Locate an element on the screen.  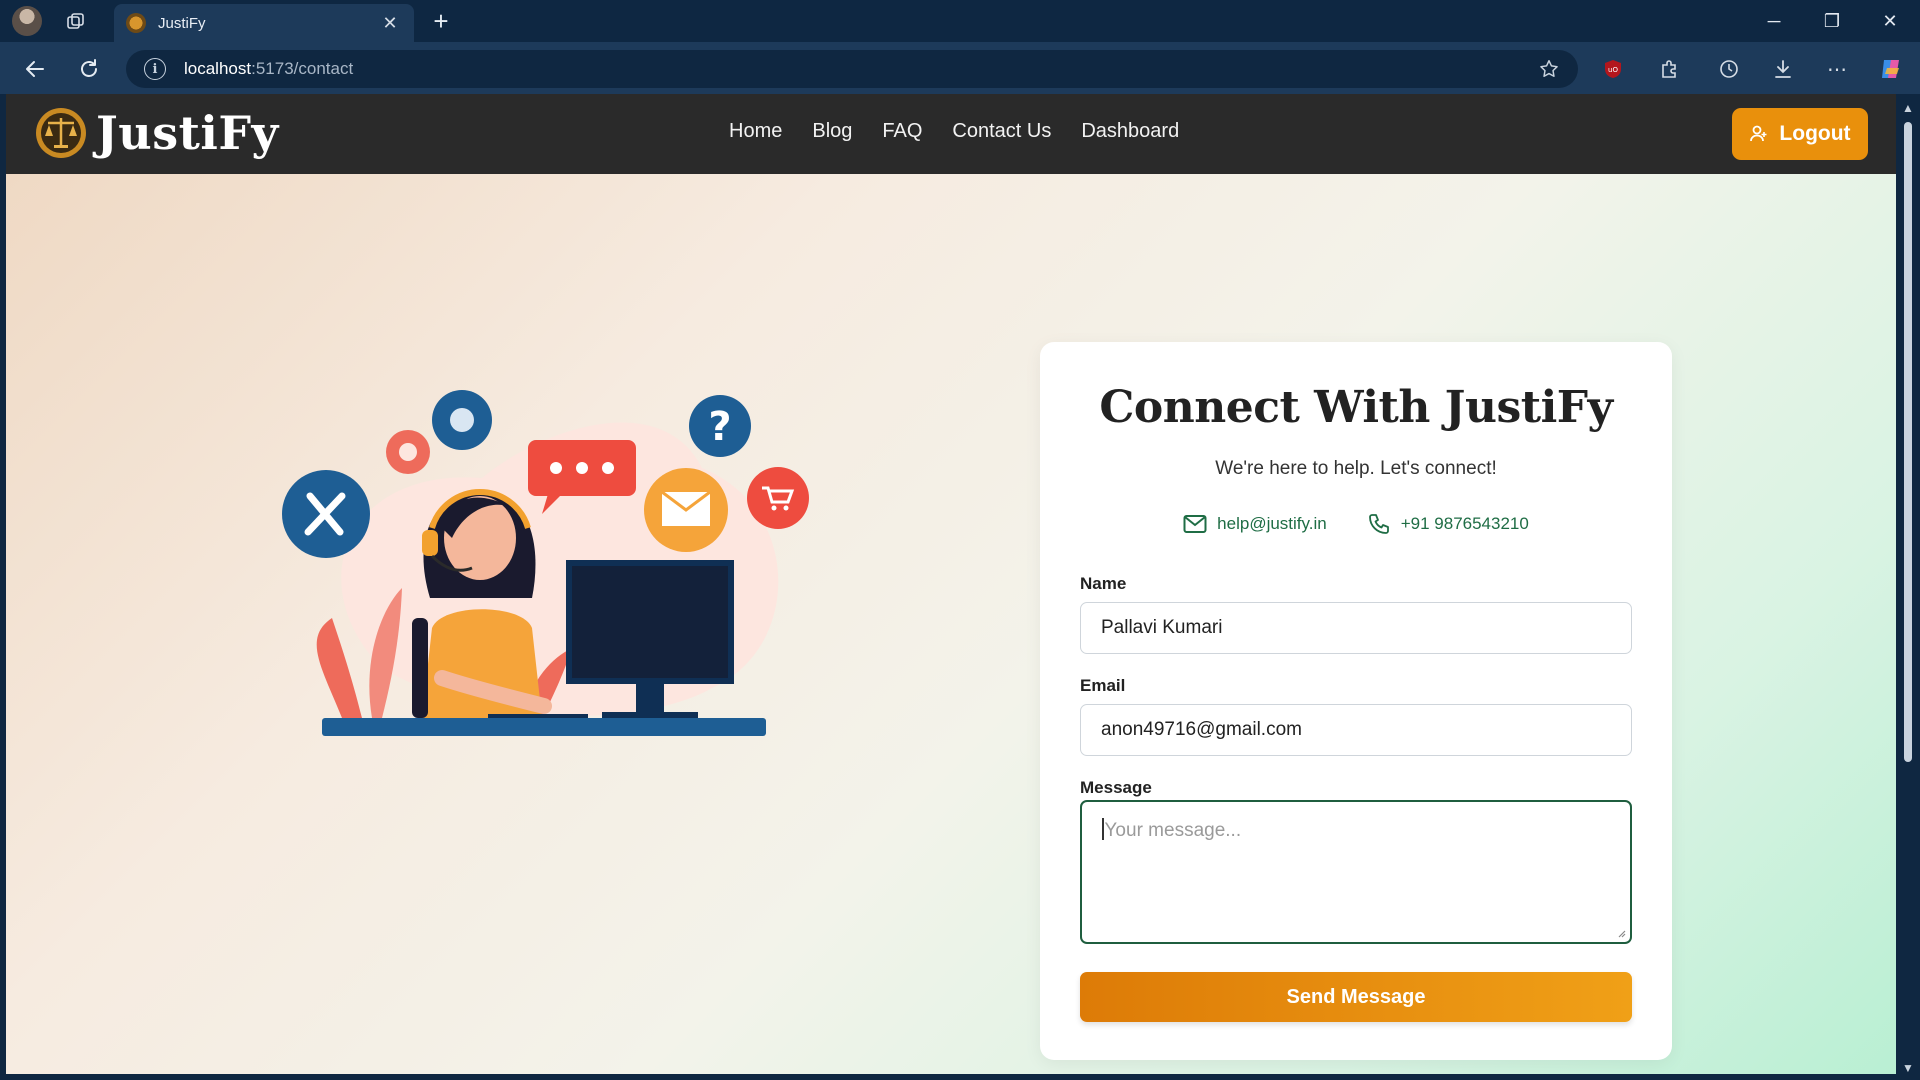
close-window-button: ✕ is located at coordinates (1890, 21).